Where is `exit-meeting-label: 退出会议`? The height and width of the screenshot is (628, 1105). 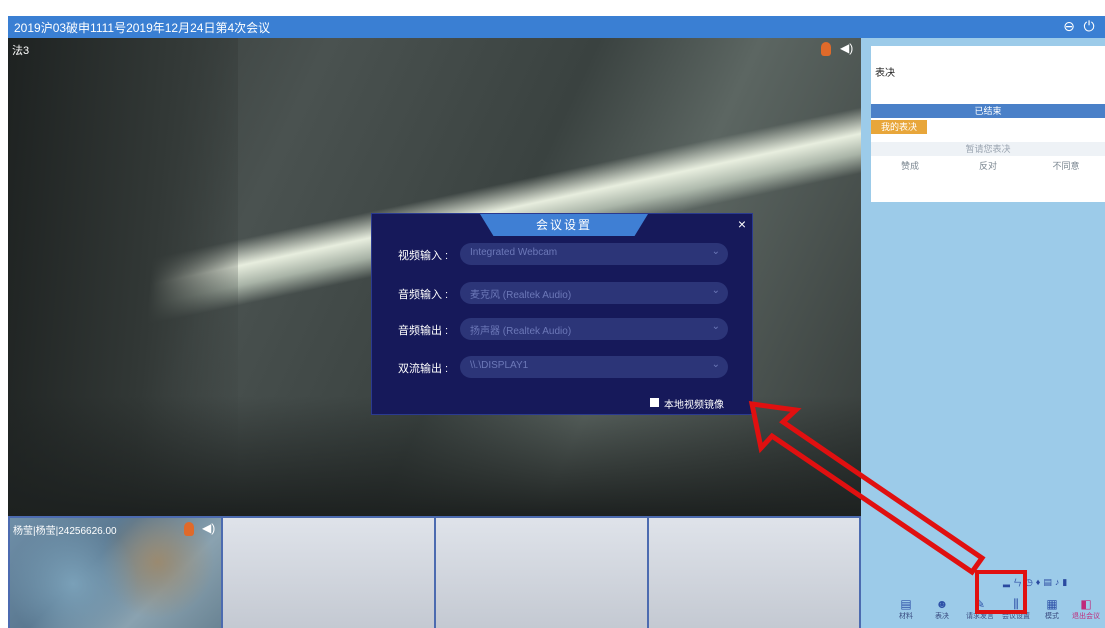 exit-meeting-label: 退出会议 is located at coordinates (1086, 616).